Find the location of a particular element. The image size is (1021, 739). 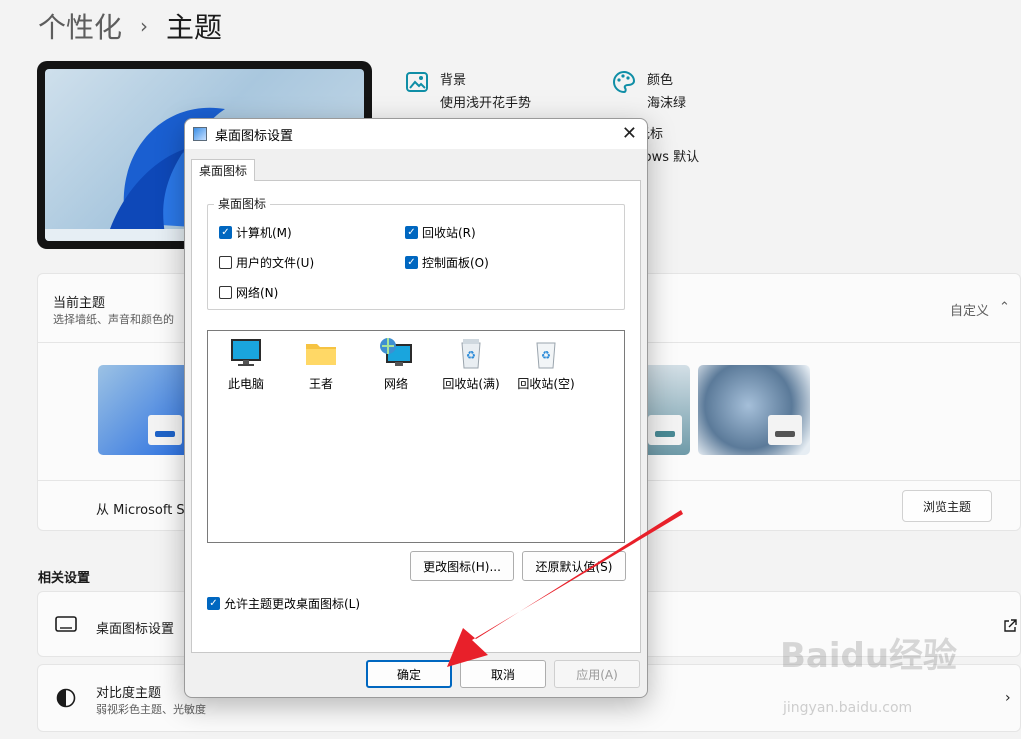

arrow-shape is located at coordinates (565, 588).